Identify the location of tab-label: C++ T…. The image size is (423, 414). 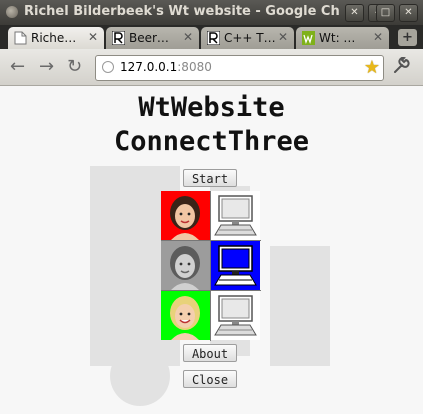
(250, 38).